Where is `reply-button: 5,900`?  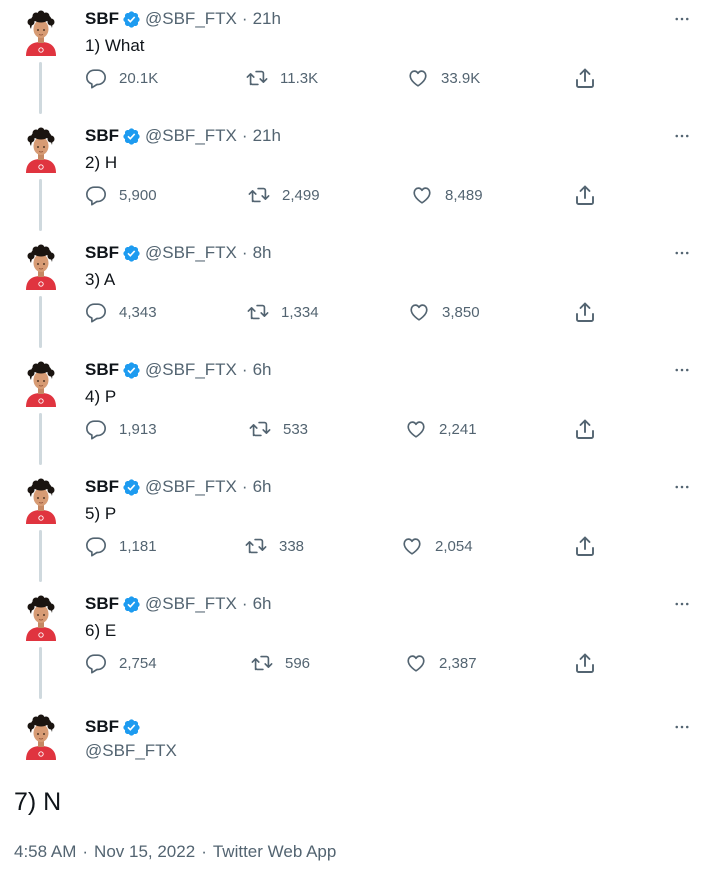 reply-button: 5,900 is located at coordinates (121, 195).